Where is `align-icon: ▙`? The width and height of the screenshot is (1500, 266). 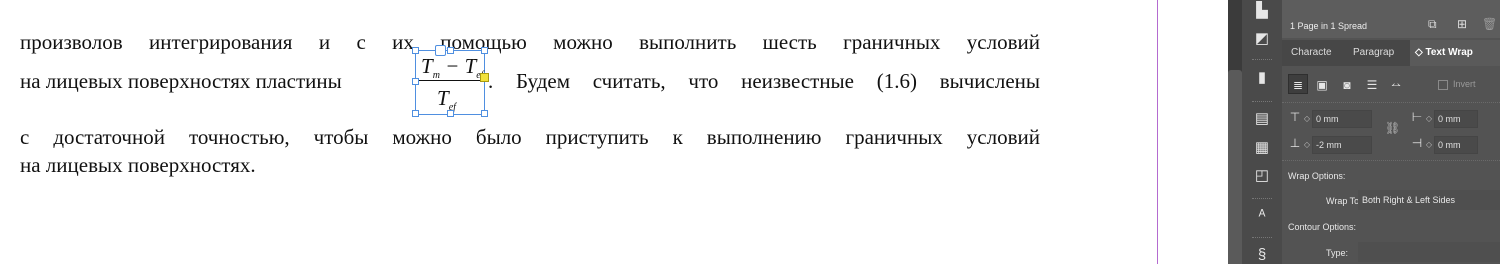 align-icon: ▙ is located at coordinates (1262, 11).